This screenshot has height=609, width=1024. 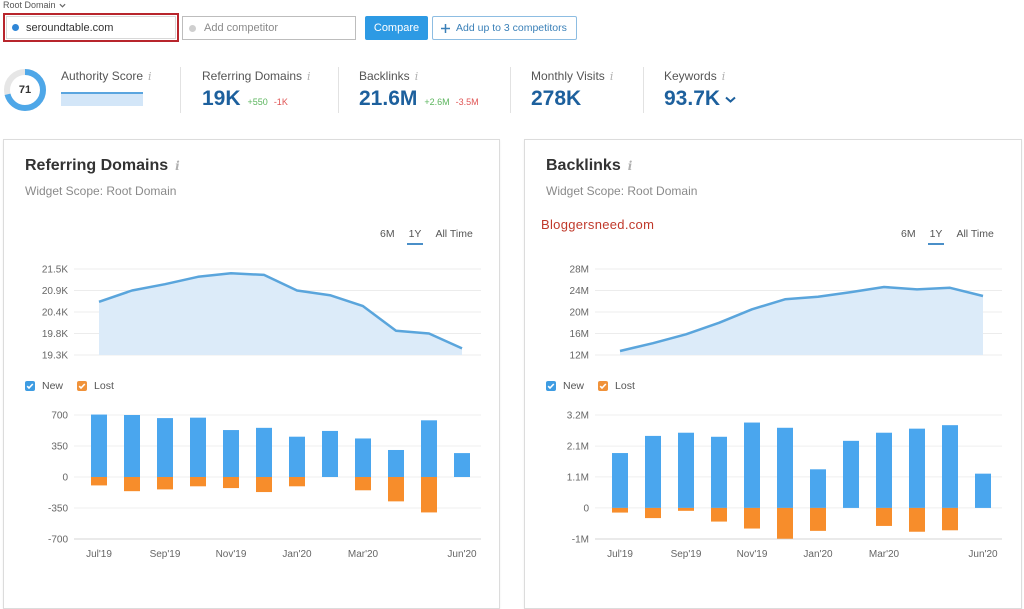 What do you see at coordinates (396, 28) in the screenshot?
I see `compare-button: Compare` at bounding box center [396, 28].